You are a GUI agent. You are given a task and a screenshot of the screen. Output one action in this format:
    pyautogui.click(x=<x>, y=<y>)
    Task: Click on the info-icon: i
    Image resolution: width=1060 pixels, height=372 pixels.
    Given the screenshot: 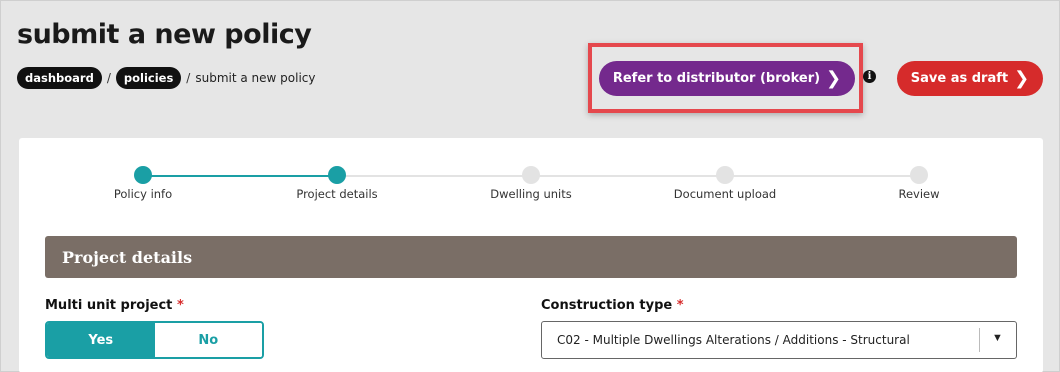 What is the action you would take?
    pyautogui.click(x=869, y=76)
    